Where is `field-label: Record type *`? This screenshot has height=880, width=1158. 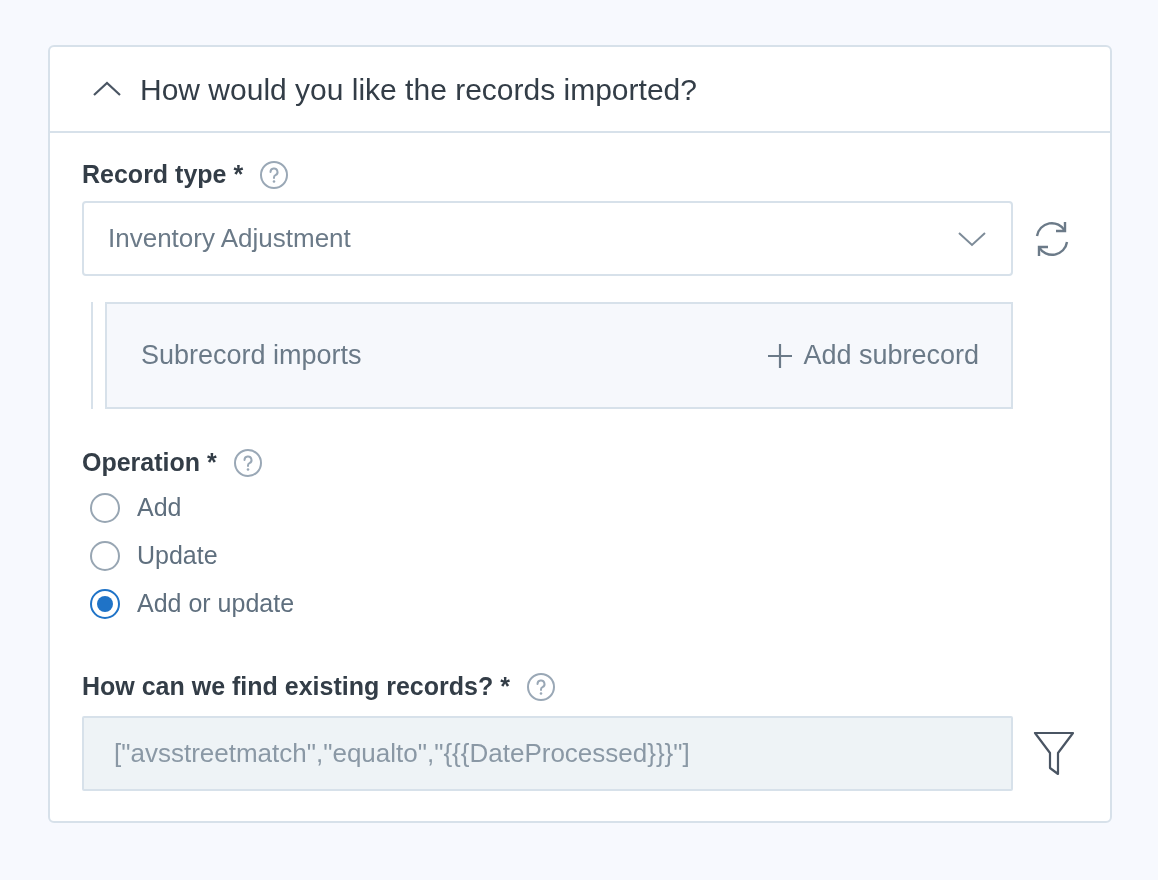
field-label: Record type * is located at coordinates (163, 175).